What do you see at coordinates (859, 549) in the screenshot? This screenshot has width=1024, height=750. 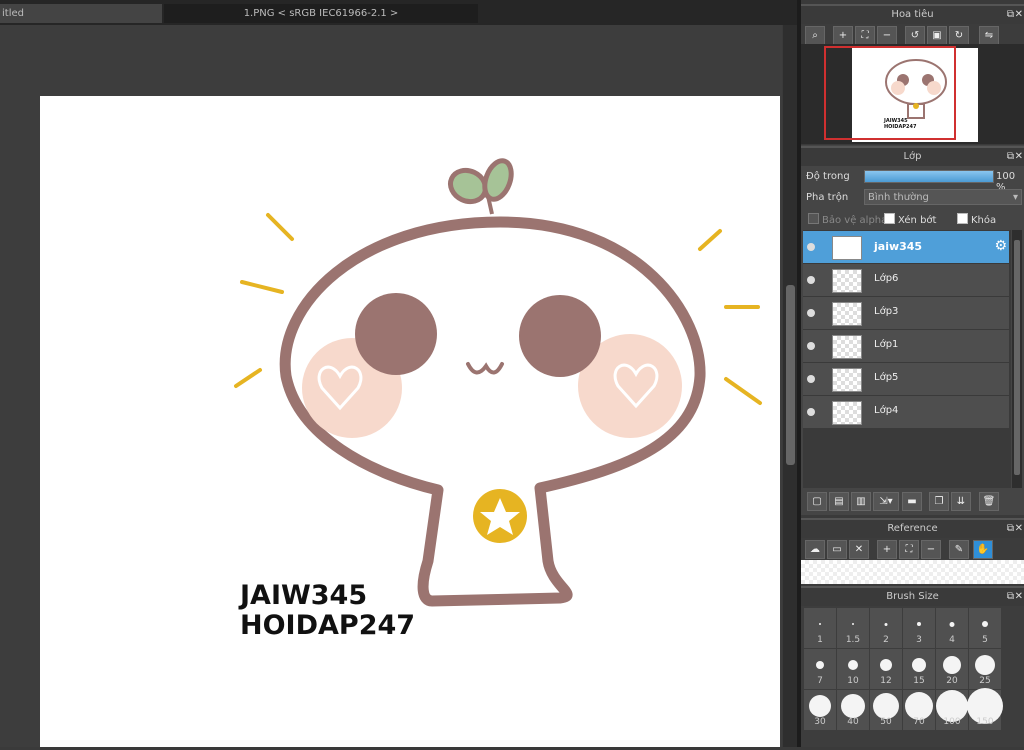 I see `close-icon: ✕` at bounding box center [859, 549].